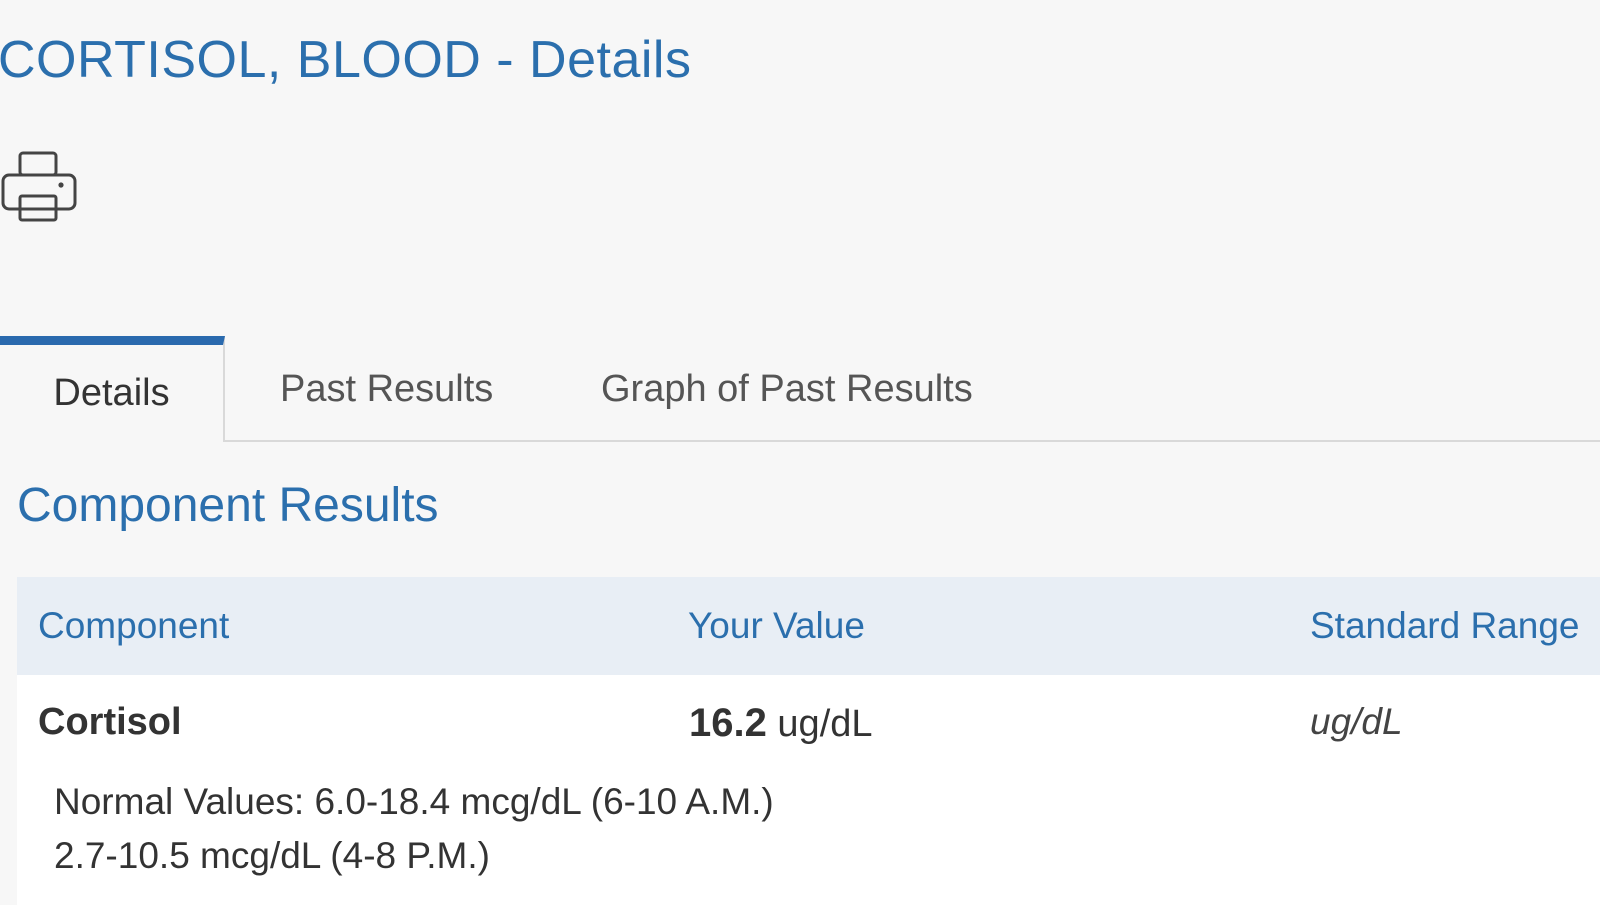 This screenshot has width=1600, height=905. What do you see at coordinates (728, 723) in the screenshot?
I see `result-number: 16.2` at bounding box center [728, 723].